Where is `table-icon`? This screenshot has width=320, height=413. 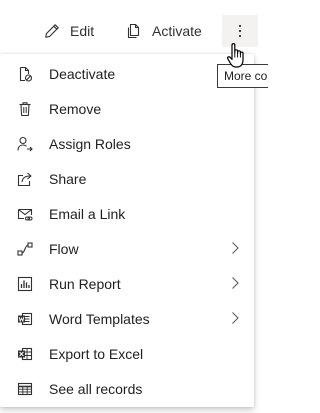 table-icon is located at coordinates (25, 389).